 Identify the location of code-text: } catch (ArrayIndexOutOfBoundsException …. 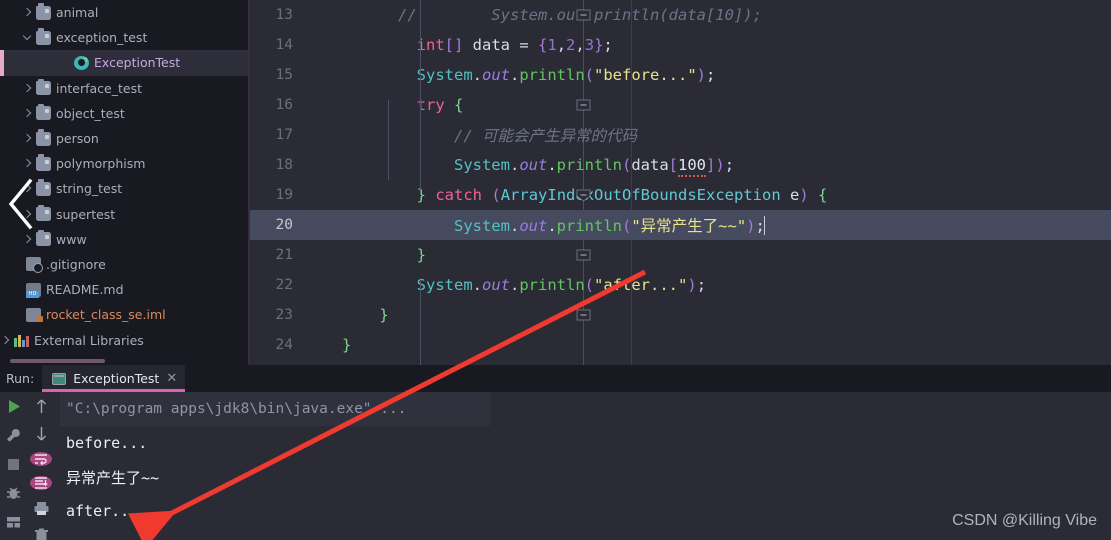
(622, 195).